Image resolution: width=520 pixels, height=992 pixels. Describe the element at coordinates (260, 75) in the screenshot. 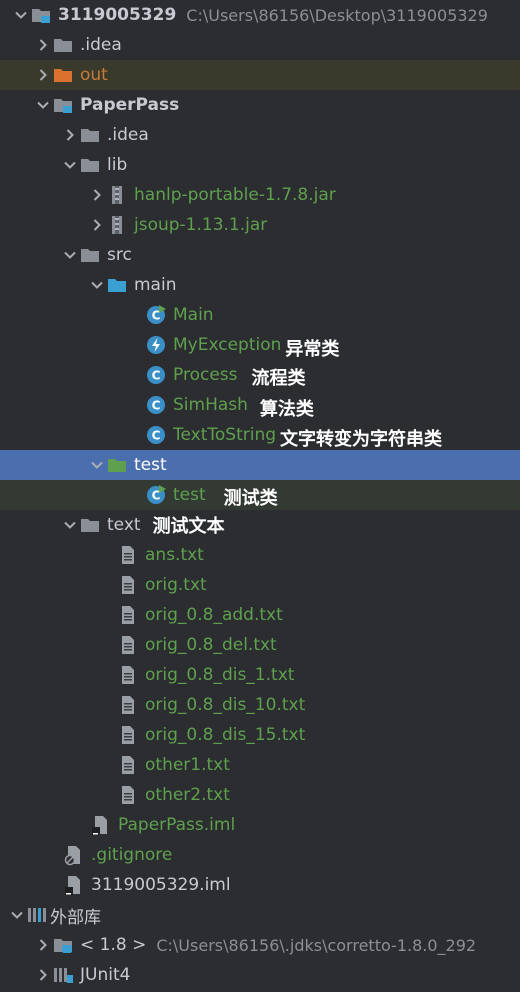

I see `tree-row-out: out` at that location.